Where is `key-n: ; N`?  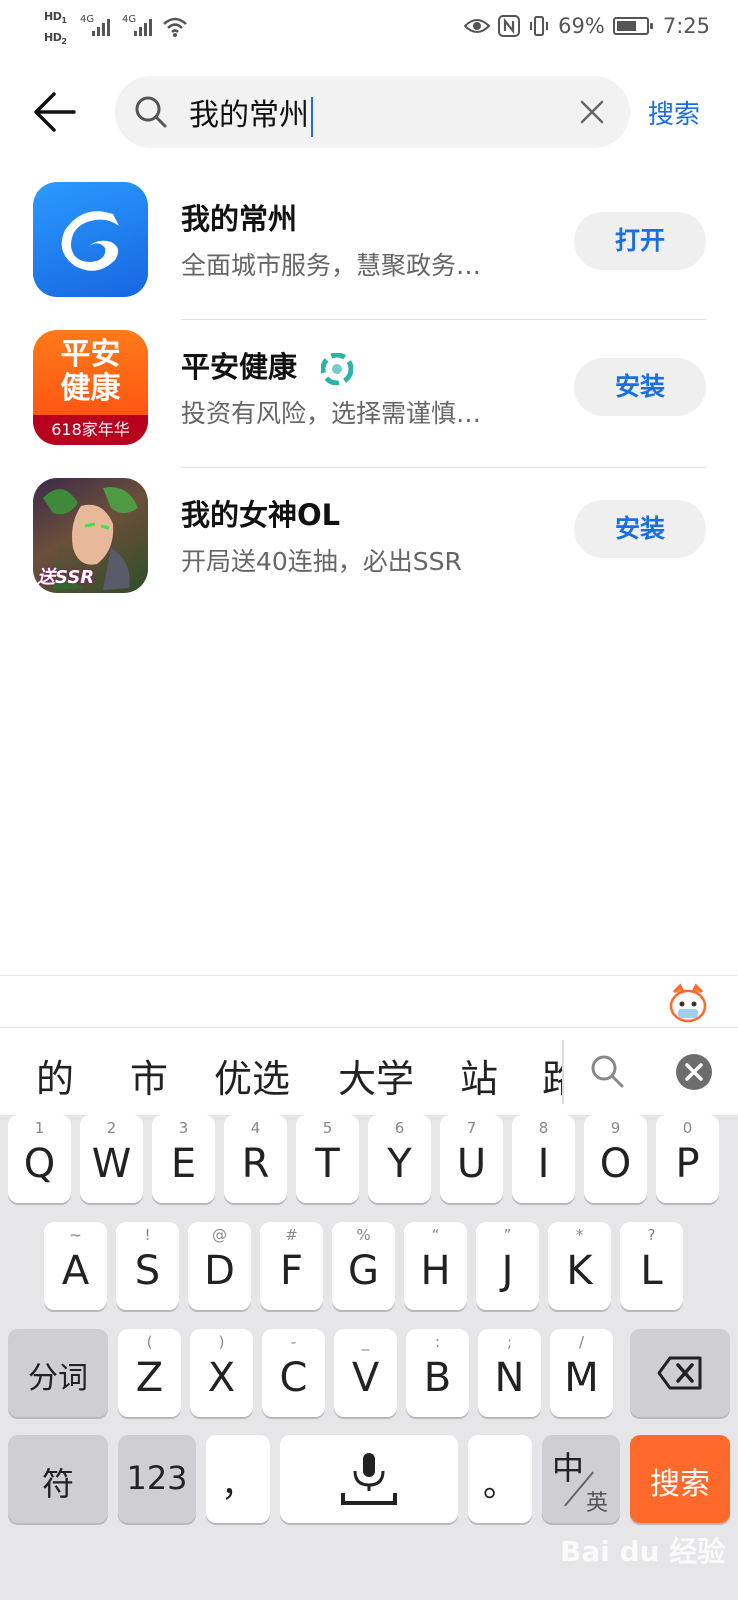
key-n: ; N is located at coordinates (509, 1373).